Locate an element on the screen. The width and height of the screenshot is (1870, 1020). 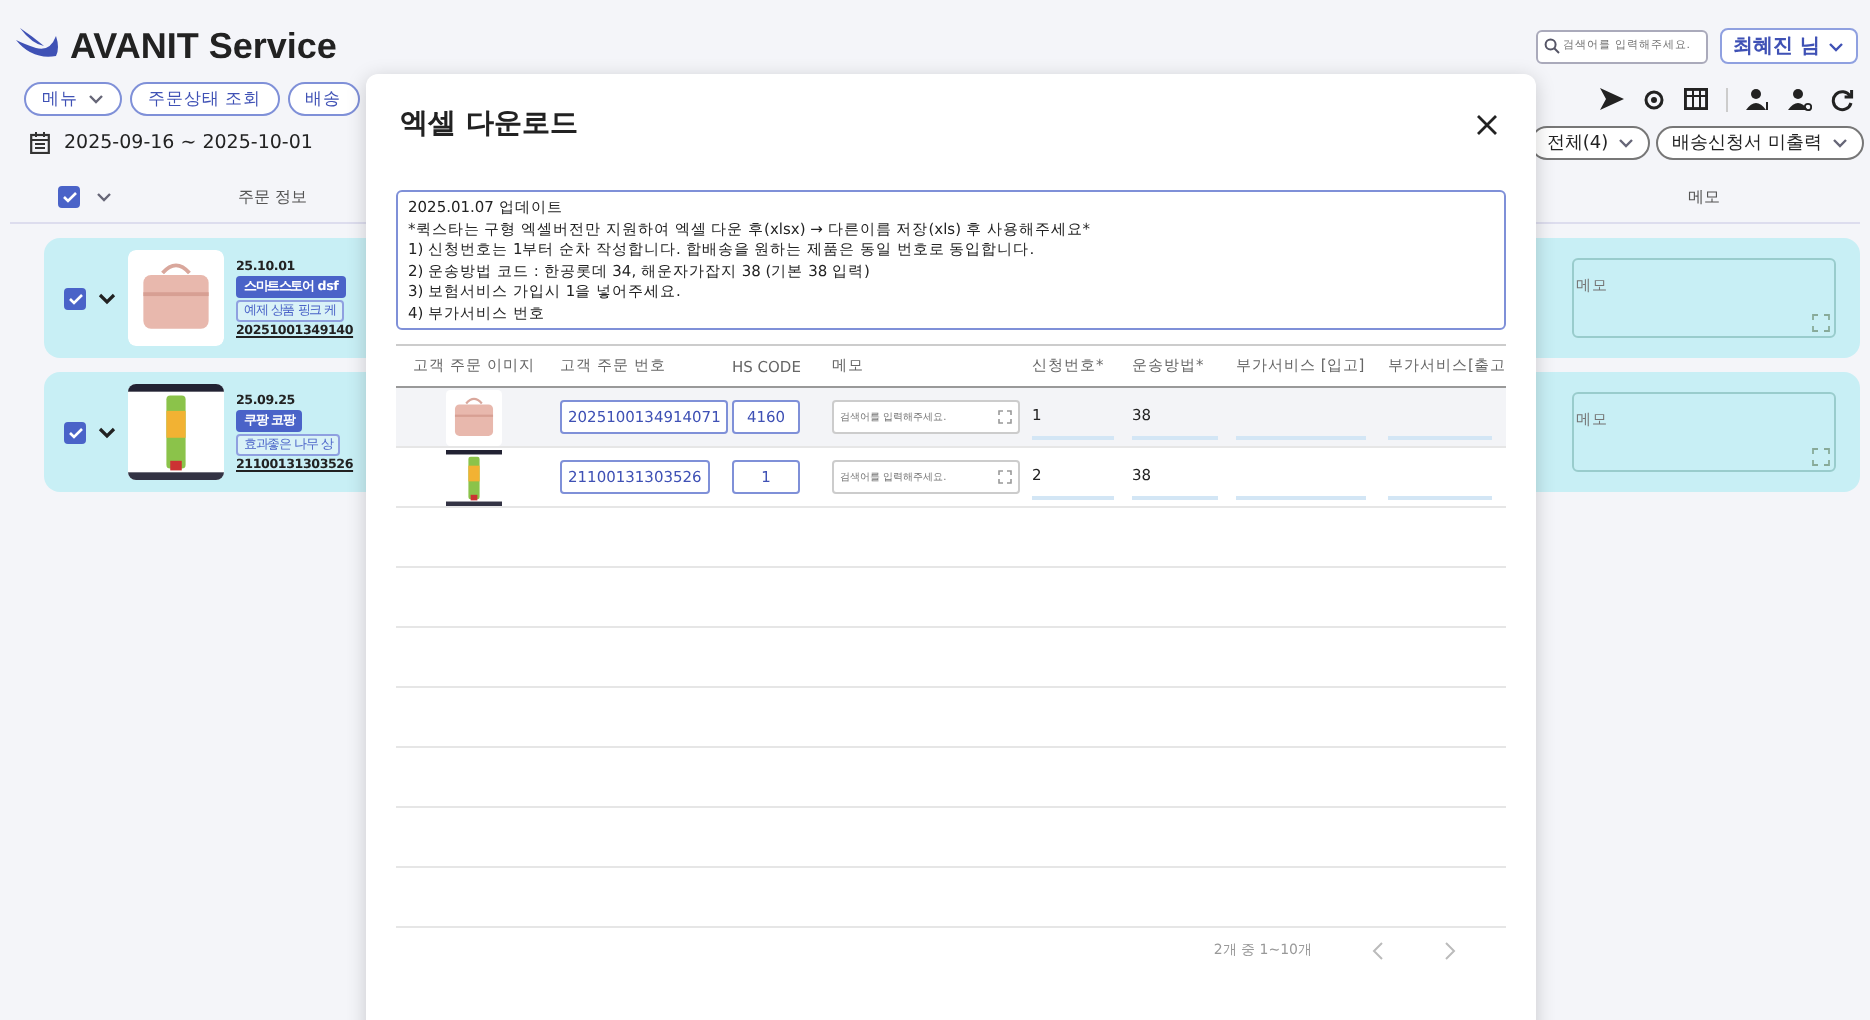
send-icon is located at coordinates (1612, 99).